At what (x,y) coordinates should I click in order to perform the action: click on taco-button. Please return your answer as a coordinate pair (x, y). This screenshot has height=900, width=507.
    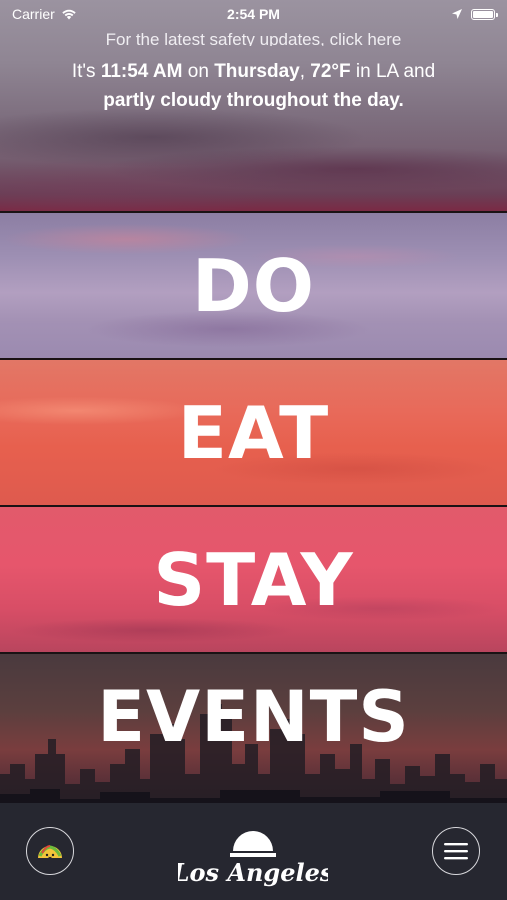
    Looking at the image, I should click on (50, 851).